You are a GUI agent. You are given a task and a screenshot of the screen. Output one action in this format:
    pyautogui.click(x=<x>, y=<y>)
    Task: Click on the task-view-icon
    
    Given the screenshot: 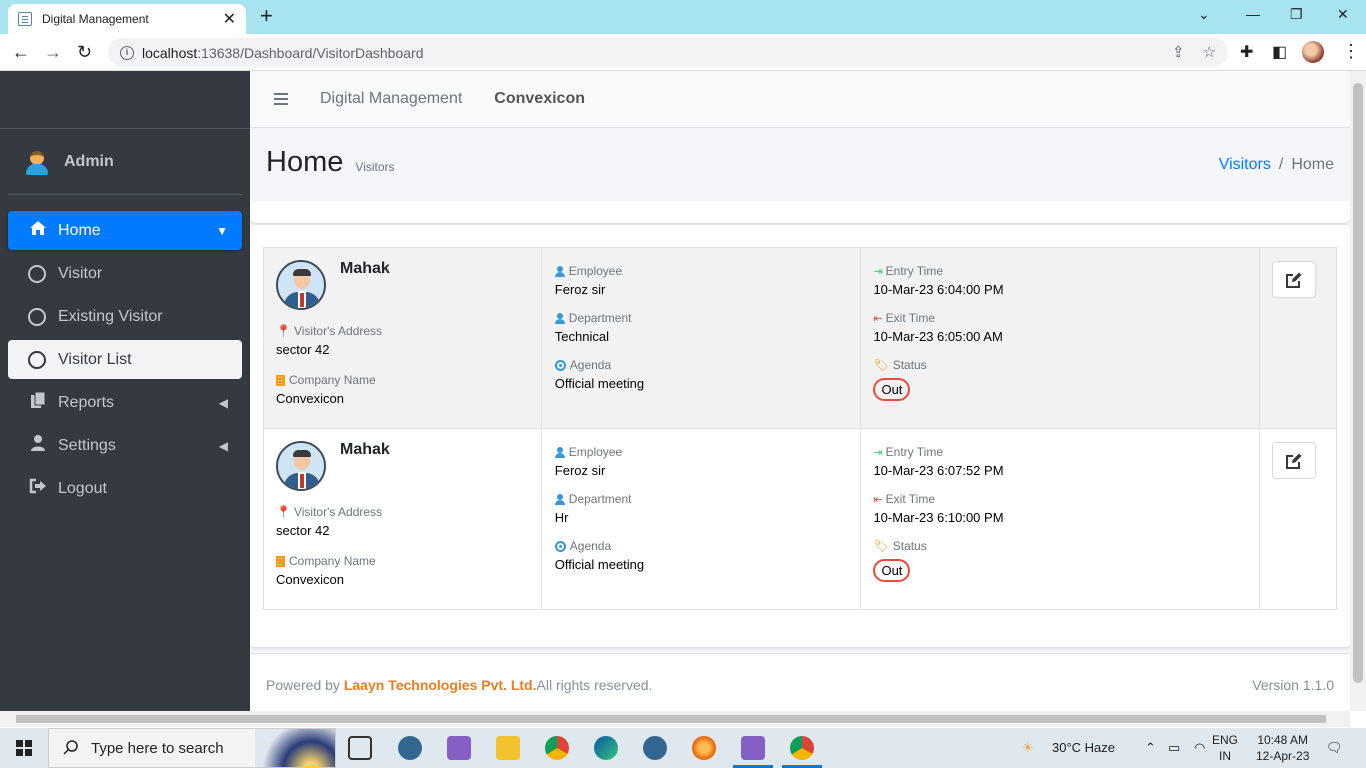 What is the action you would take?
    pyautogui.click(x=360, y=748)
    